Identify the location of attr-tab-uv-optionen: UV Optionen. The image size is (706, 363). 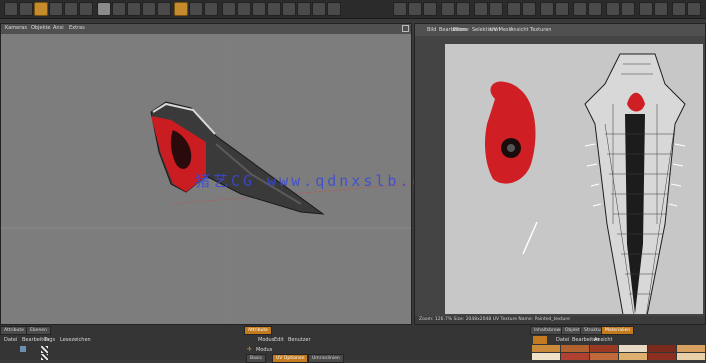
(290, 358).